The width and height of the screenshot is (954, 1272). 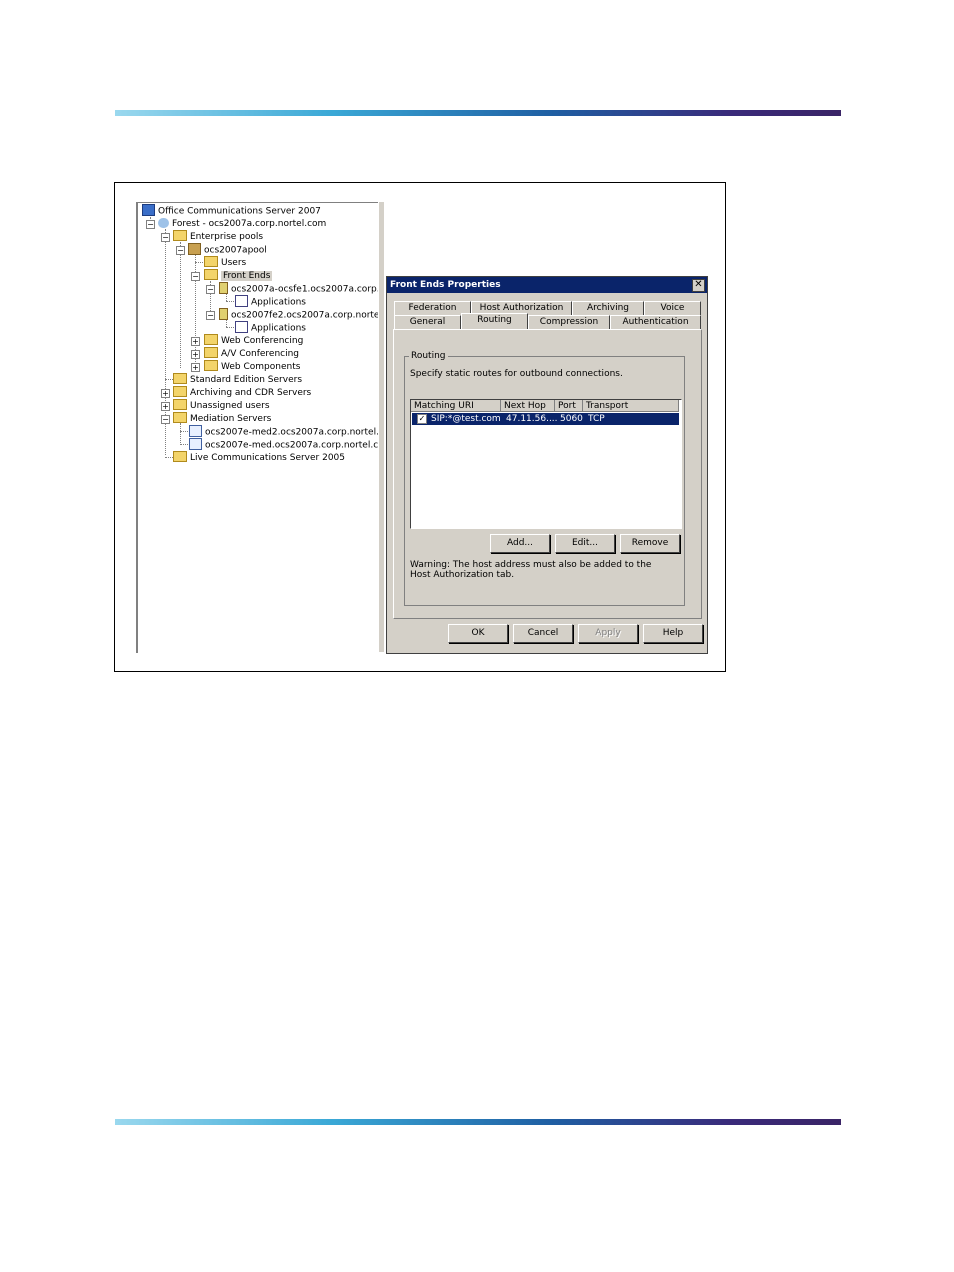 I want to click on tree-fe2: ocs2007fe2.ocs2007a.corp.nortel.com, so click(x=299, y=314).